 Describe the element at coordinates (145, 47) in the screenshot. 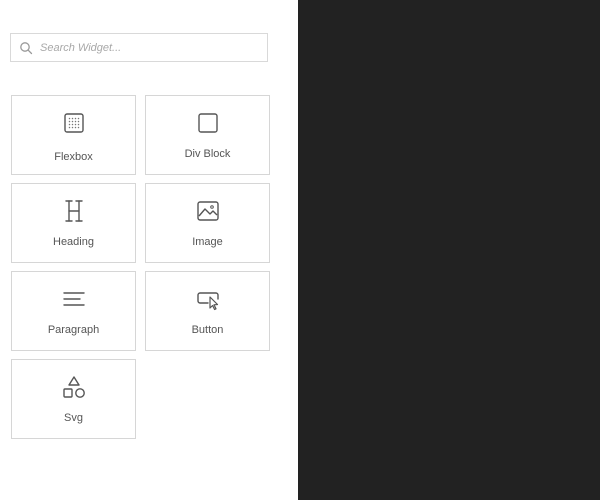

I see `search-input` at that location.